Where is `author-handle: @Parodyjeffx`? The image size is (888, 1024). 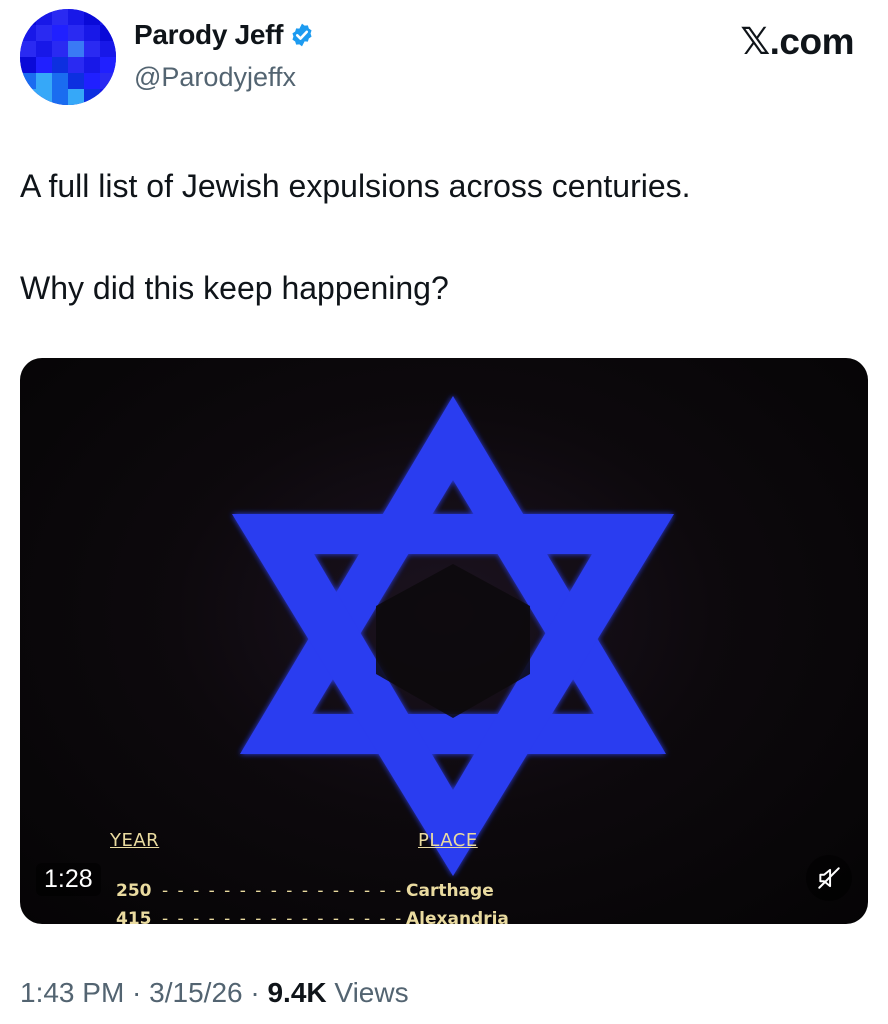 author-handle: @Parodyjeffx is located at coordinates (215, 77).